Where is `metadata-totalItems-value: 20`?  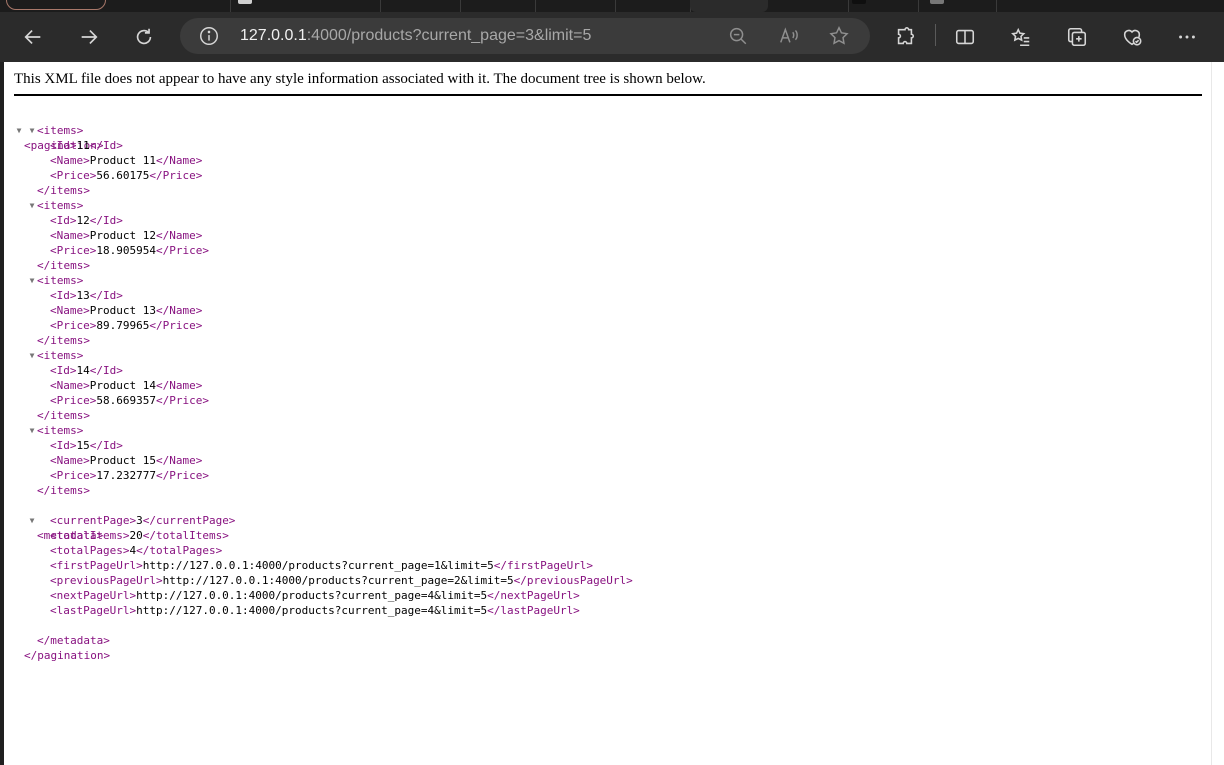 metadata-totalItems-value: 20 is located at coordinates (136, 535).